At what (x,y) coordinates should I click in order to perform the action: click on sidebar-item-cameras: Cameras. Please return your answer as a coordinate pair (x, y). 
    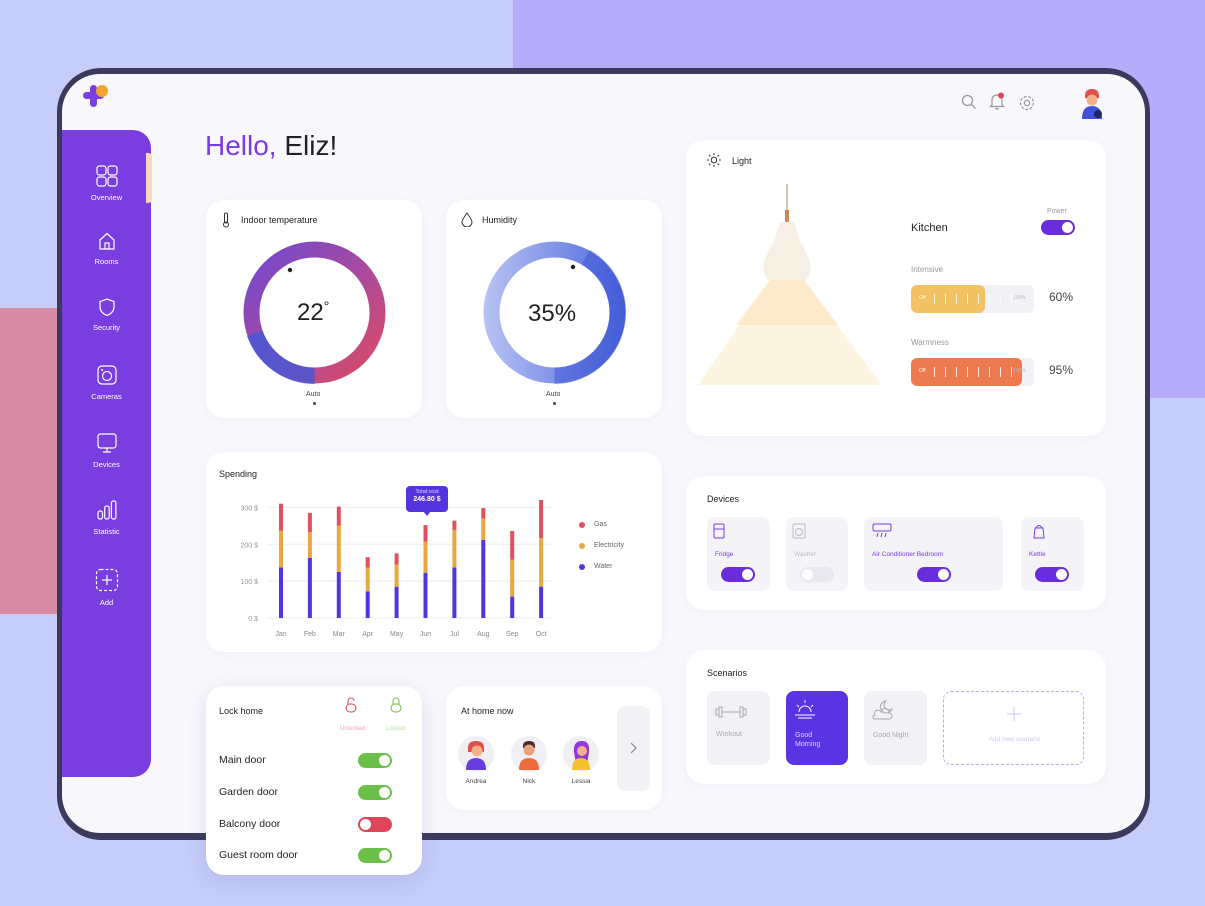
    Looking at the image, I should click on (106, 382).